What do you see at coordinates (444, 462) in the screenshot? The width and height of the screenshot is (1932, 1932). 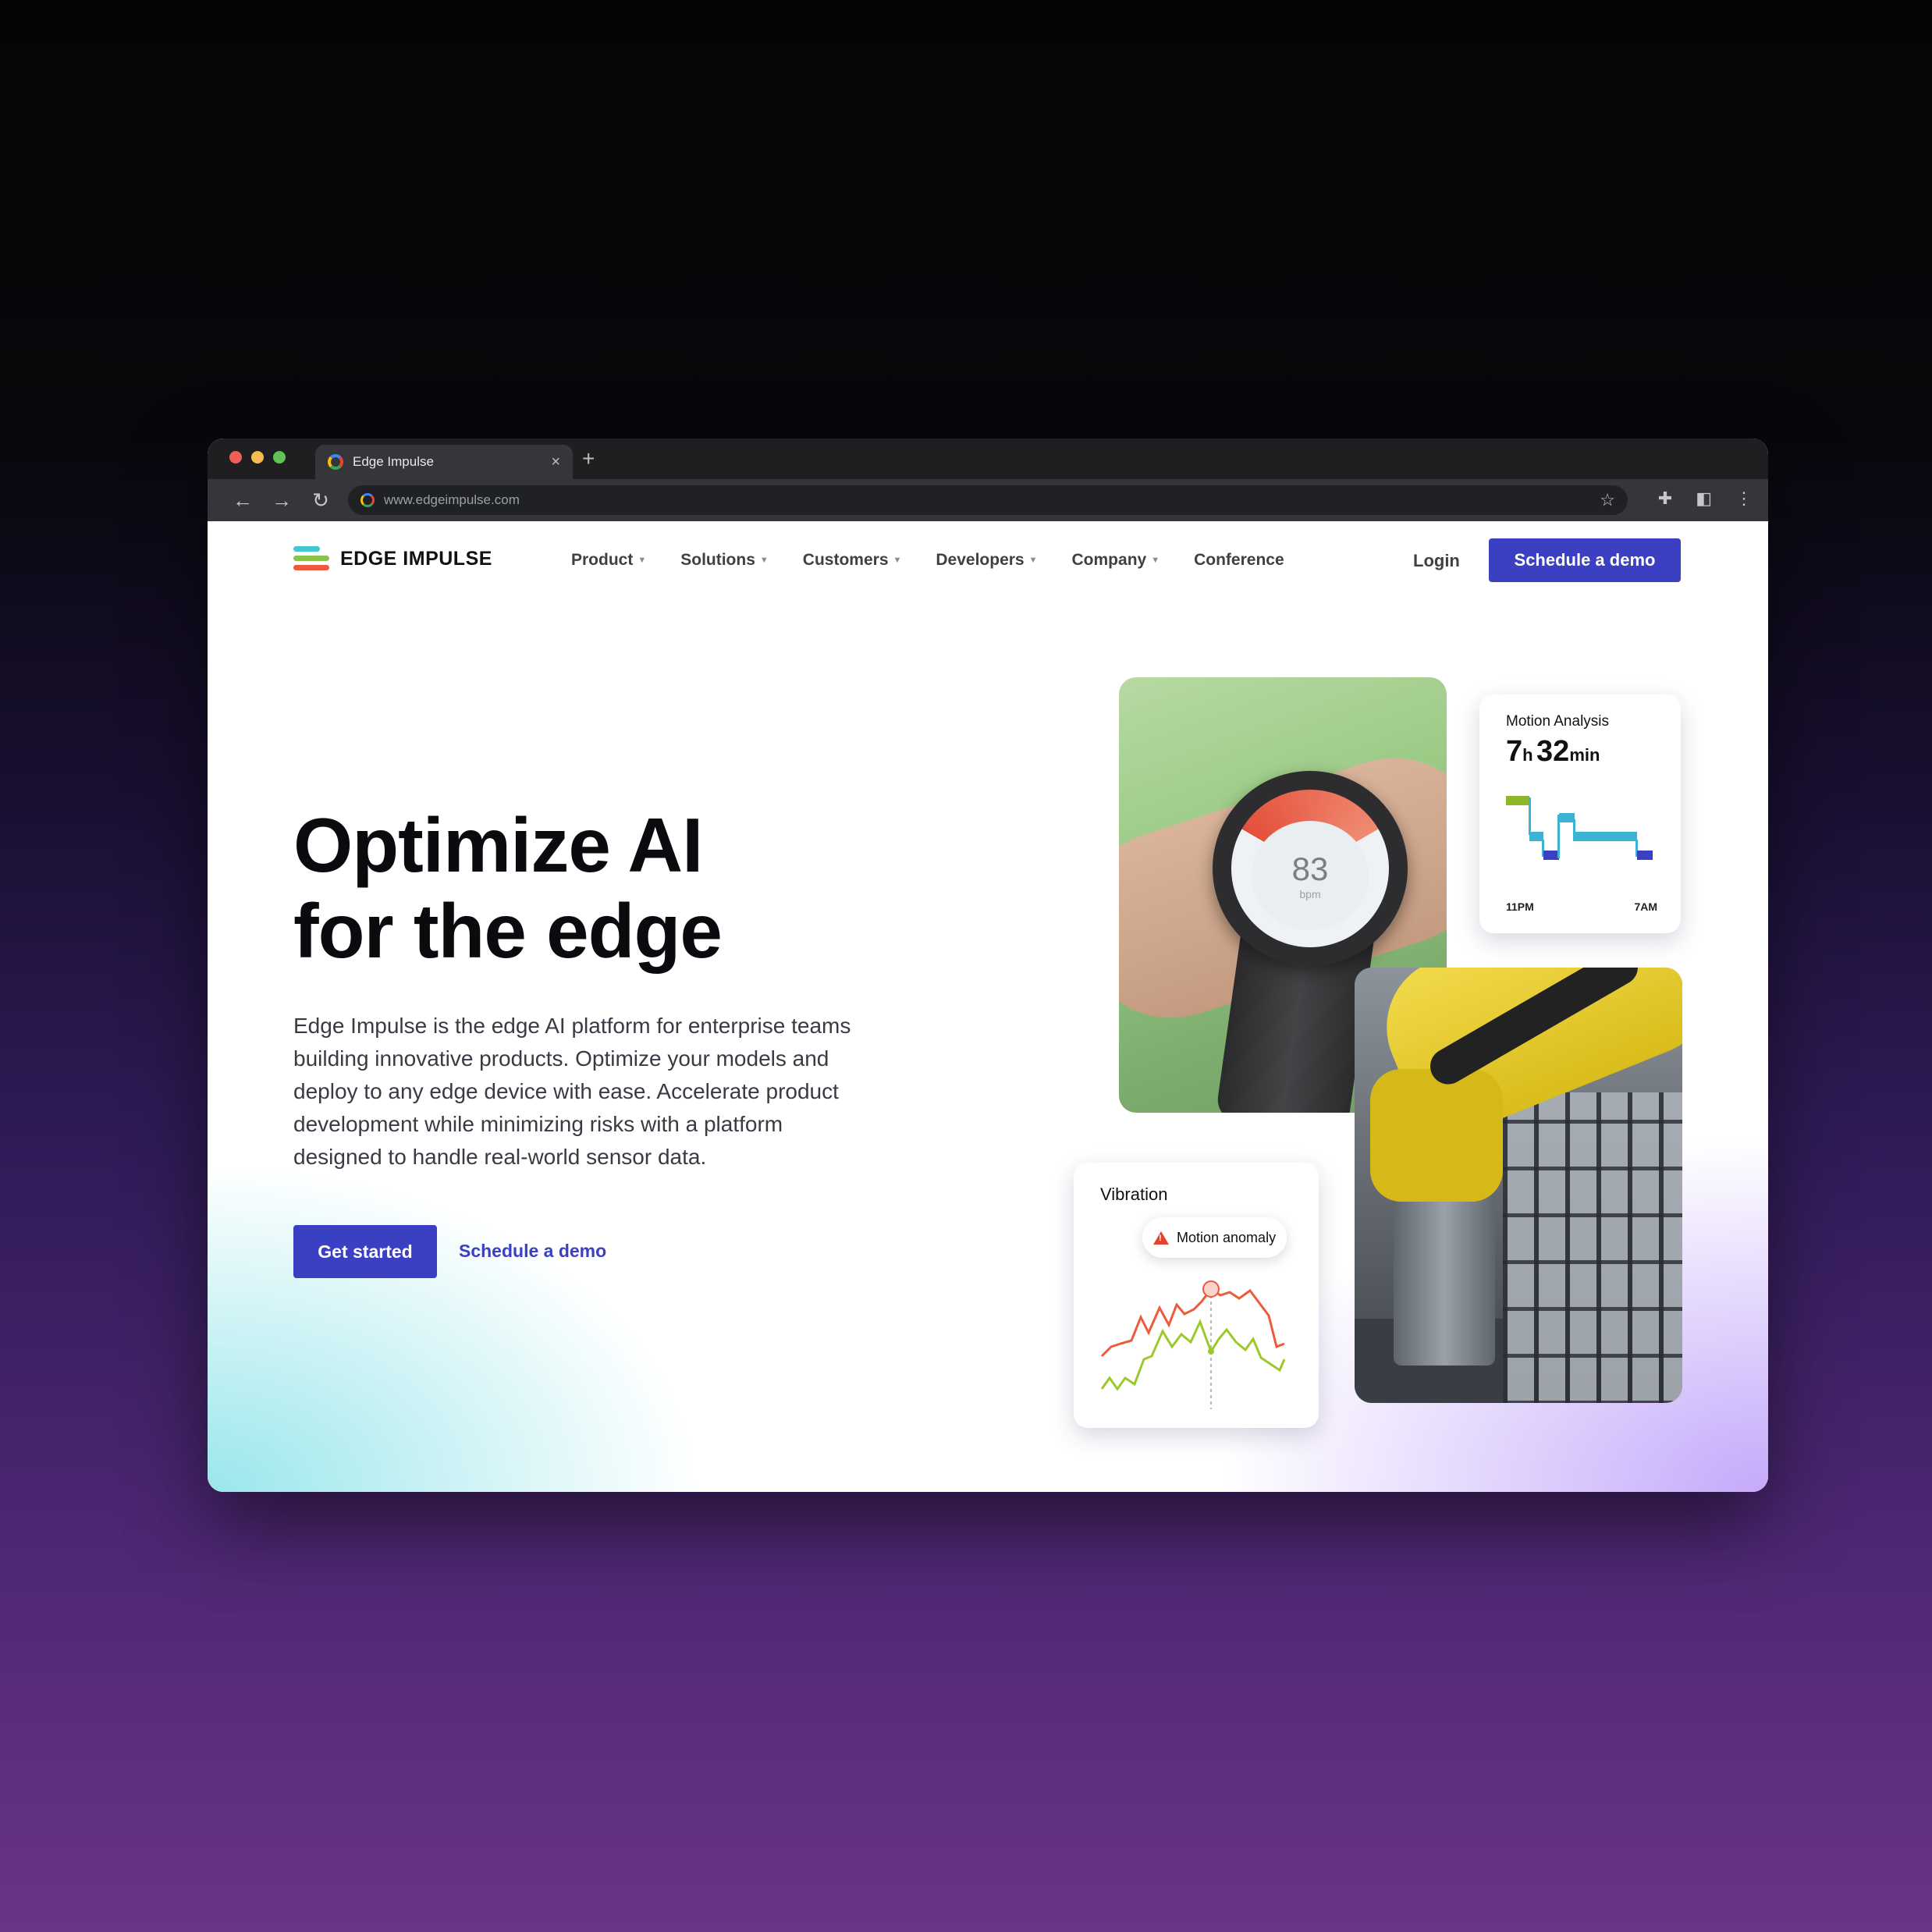 I see `browser-tab: Edge Impulse ×` at bounding box center [444, 462].